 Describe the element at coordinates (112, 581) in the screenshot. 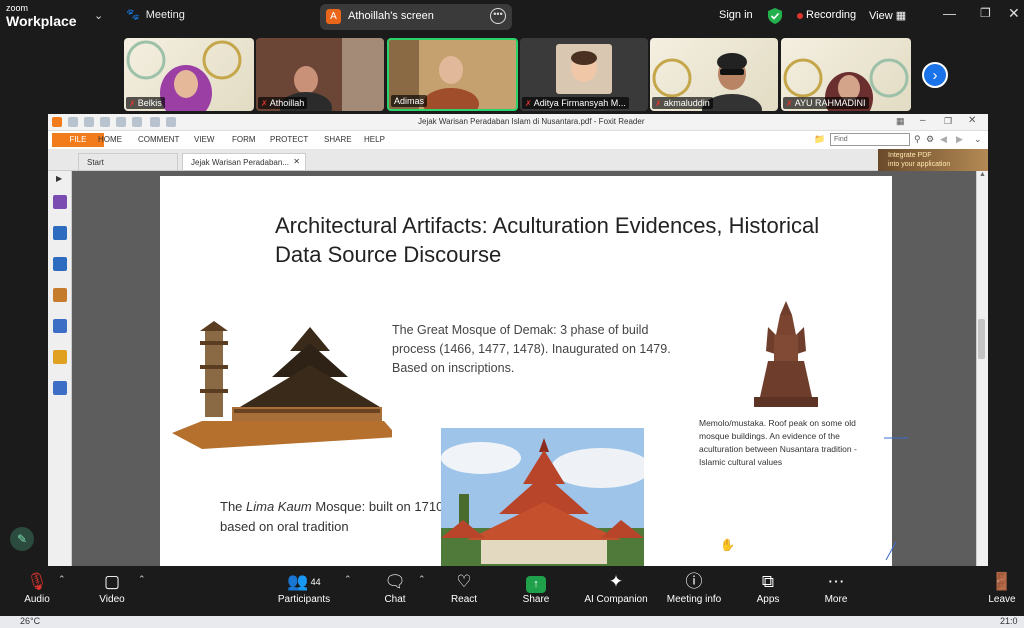

I see `camera-icon: ▢` at that location.